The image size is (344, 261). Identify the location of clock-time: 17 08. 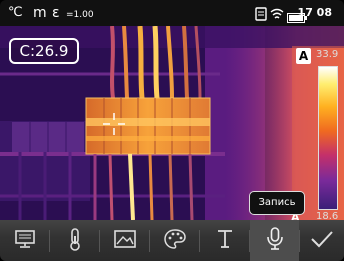
(314, 12).